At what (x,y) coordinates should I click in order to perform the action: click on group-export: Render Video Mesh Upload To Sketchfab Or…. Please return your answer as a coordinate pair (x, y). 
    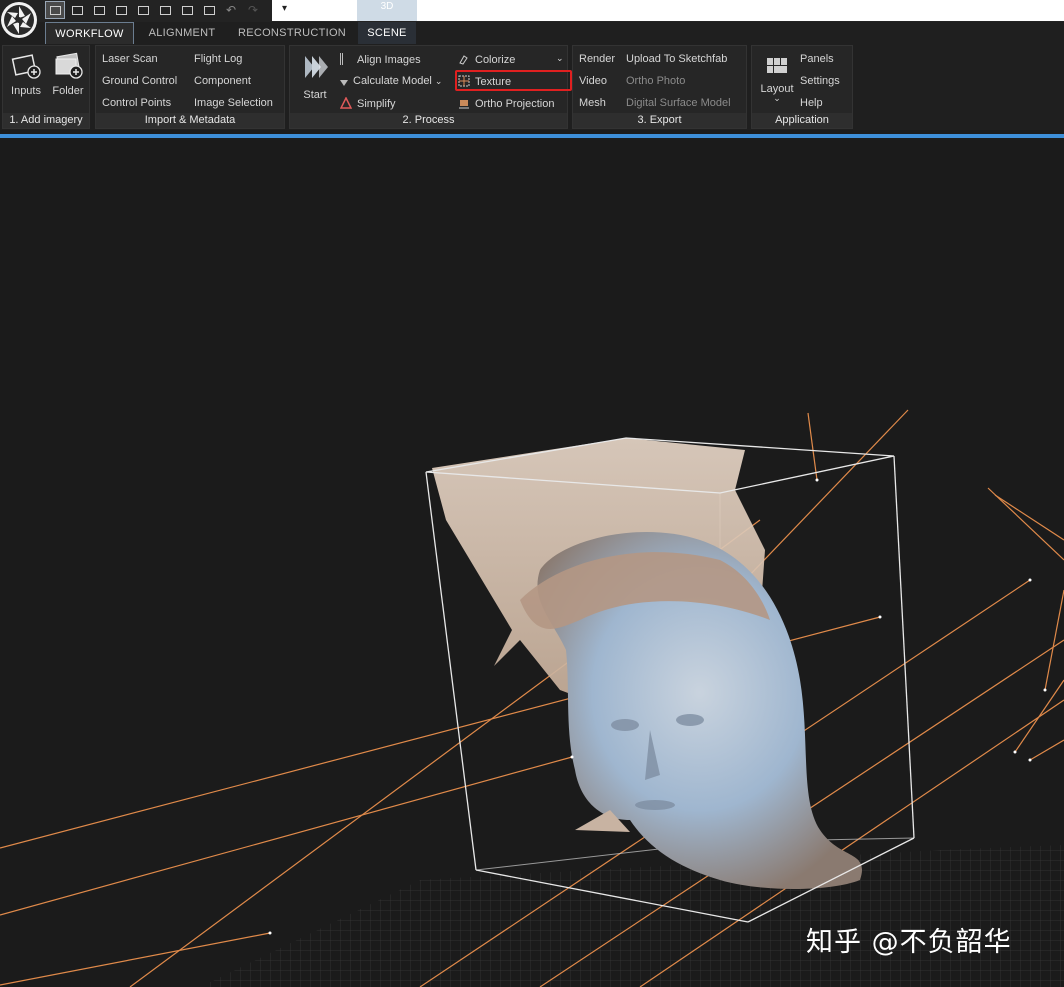
    Looking at the image, I should click on (659, 87).